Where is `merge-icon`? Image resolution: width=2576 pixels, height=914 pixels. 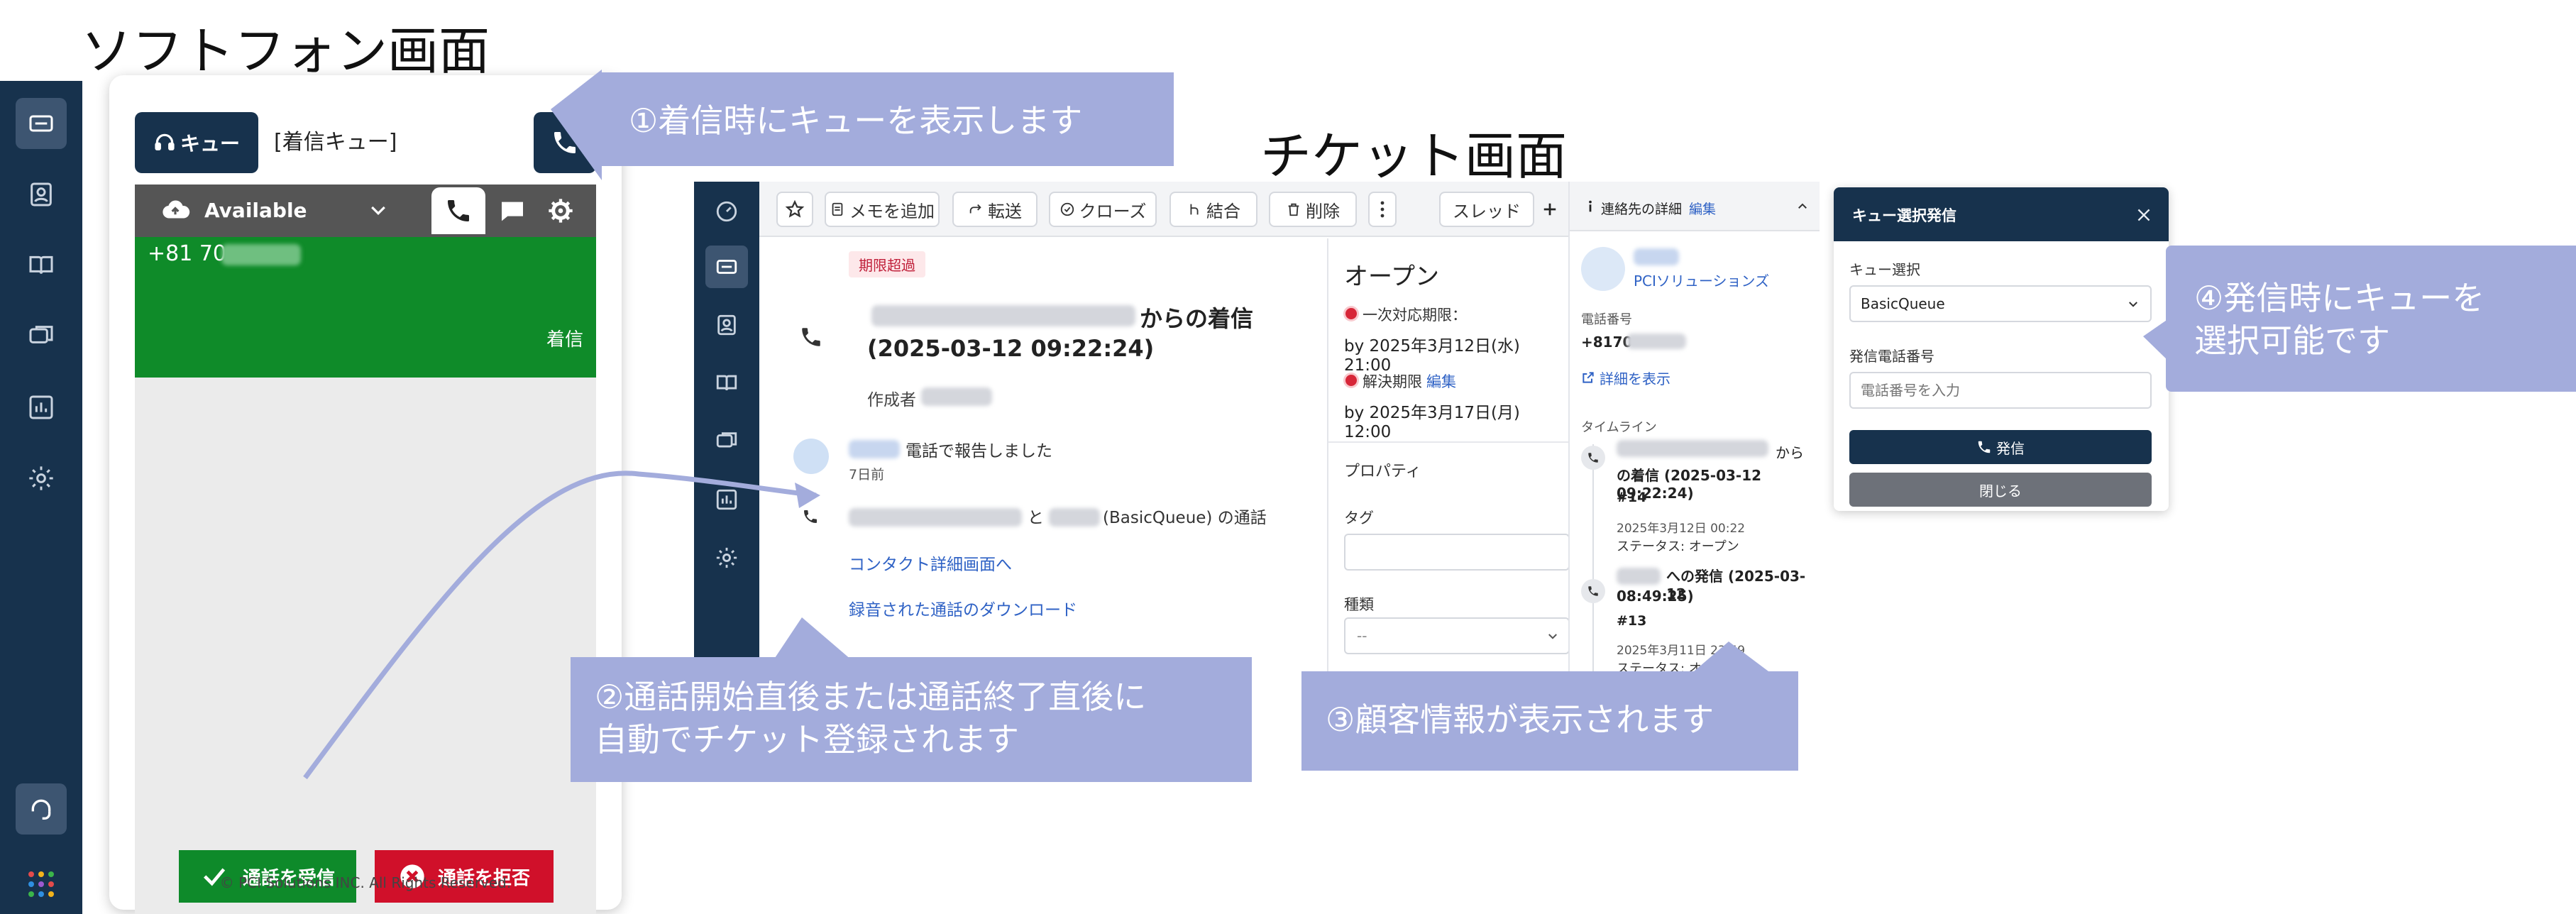 merge-icon is located at coordinates (1194, 209).